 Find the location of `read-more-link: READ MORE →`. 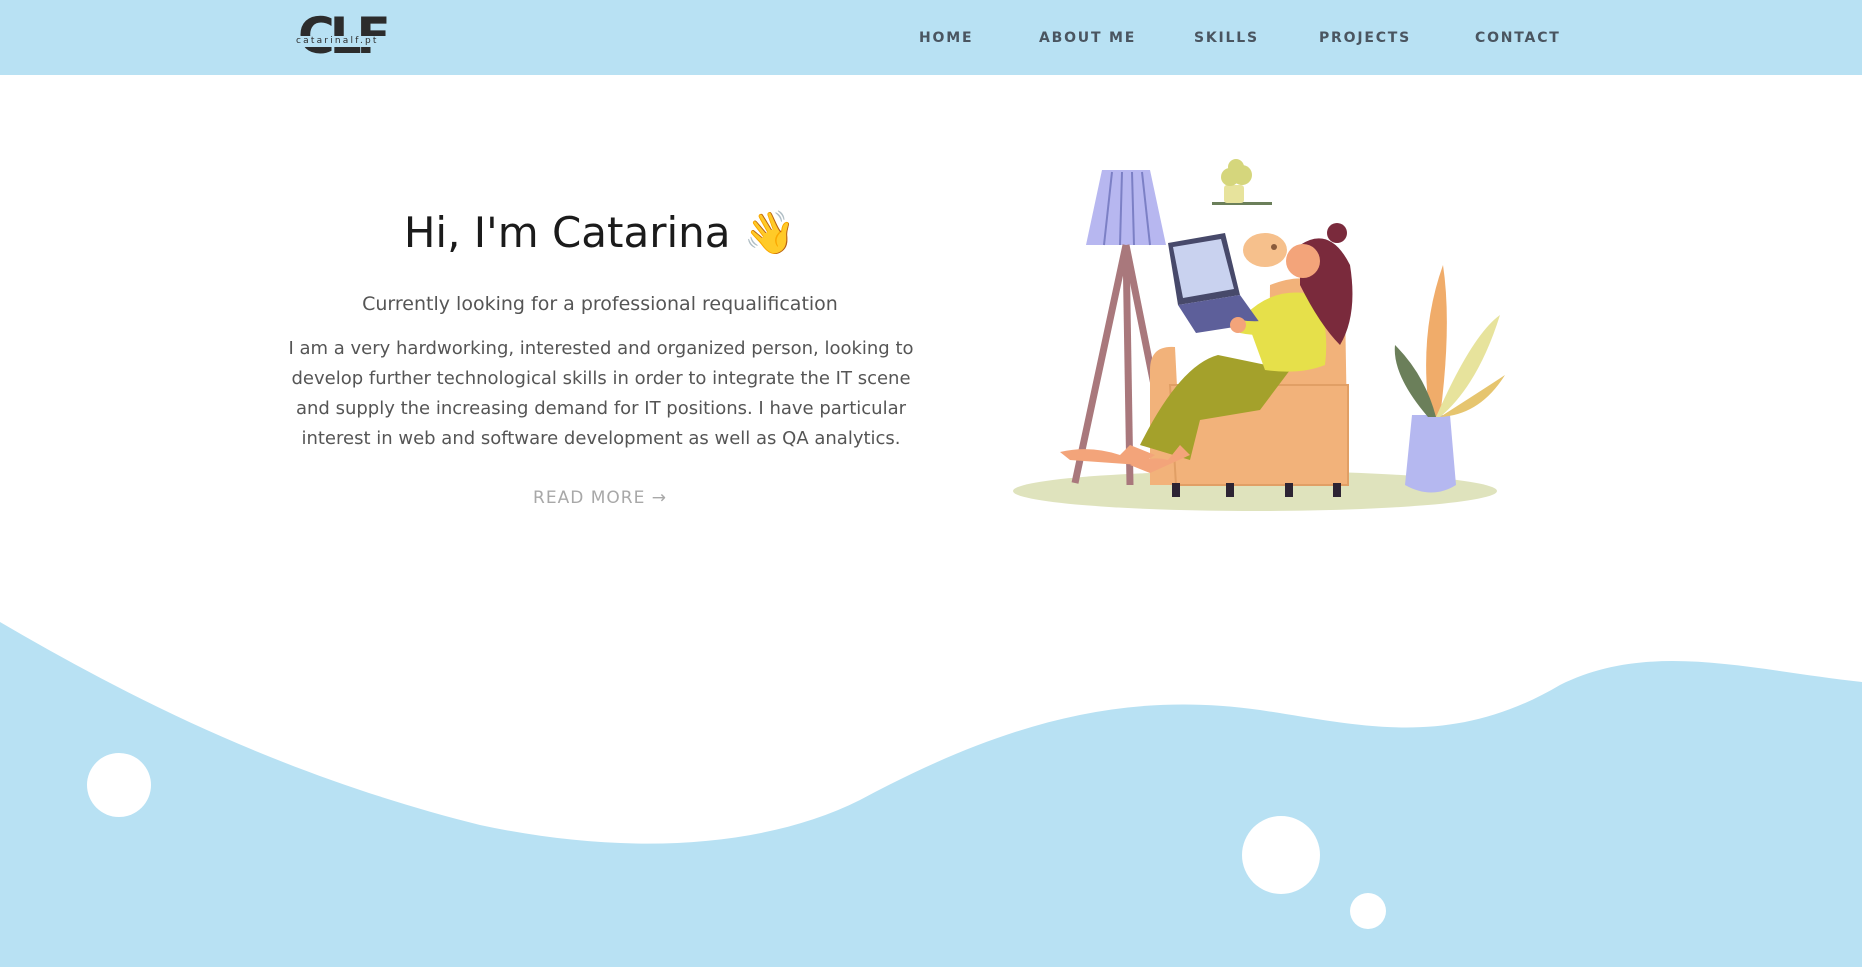

read-more-link: READ MORE → is located at coordinates (600, 498).